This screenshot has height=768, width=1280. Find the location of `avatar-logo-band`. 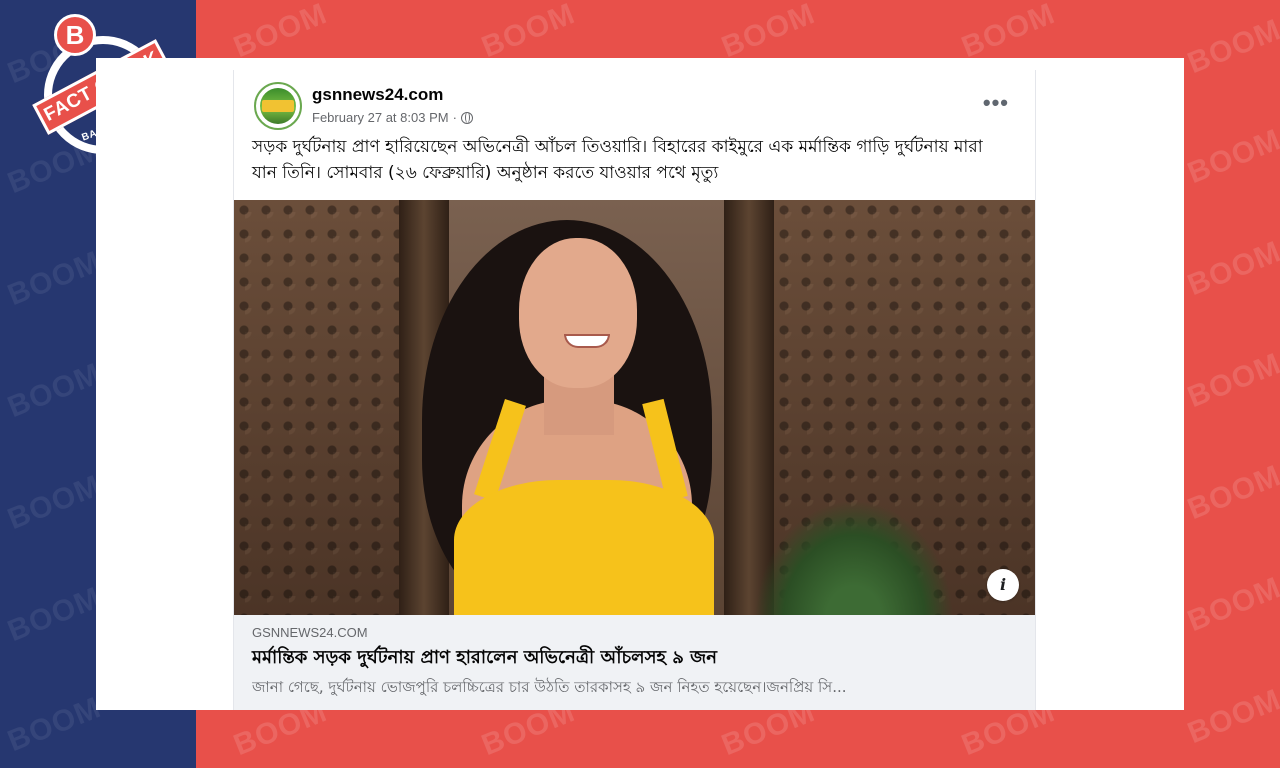

avatar-logo-band is located at coordinates (278, 106).